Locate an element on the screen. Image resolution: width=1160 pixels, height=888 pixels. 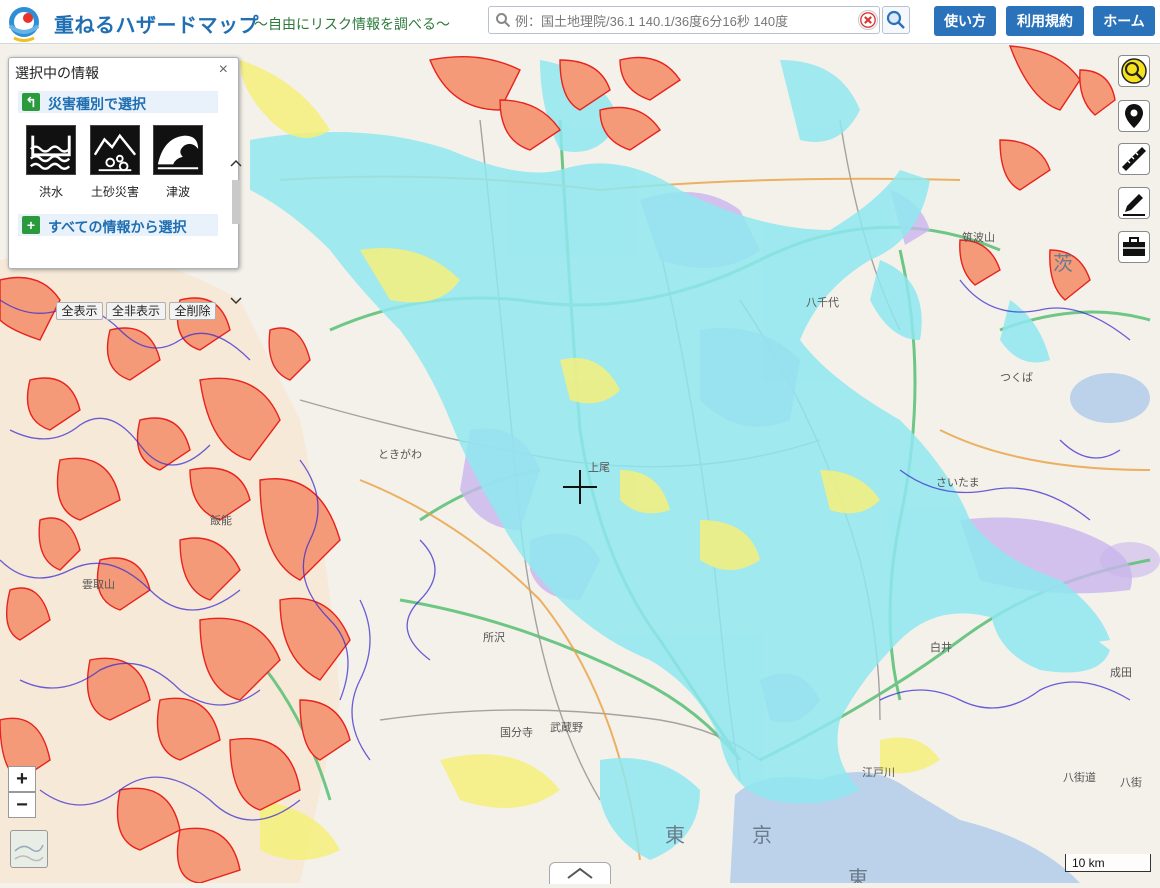
delete-all-button: 全削除 is located at coordinates (192, 311).